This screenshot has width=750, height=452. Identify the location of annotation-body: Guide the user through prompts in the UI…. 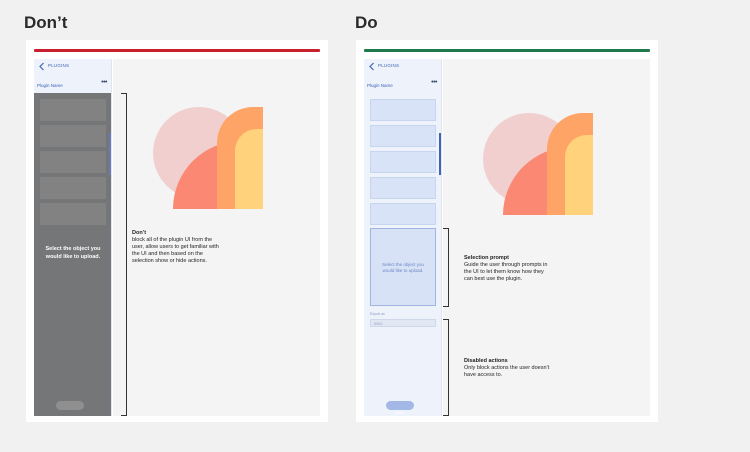
(506, 272).